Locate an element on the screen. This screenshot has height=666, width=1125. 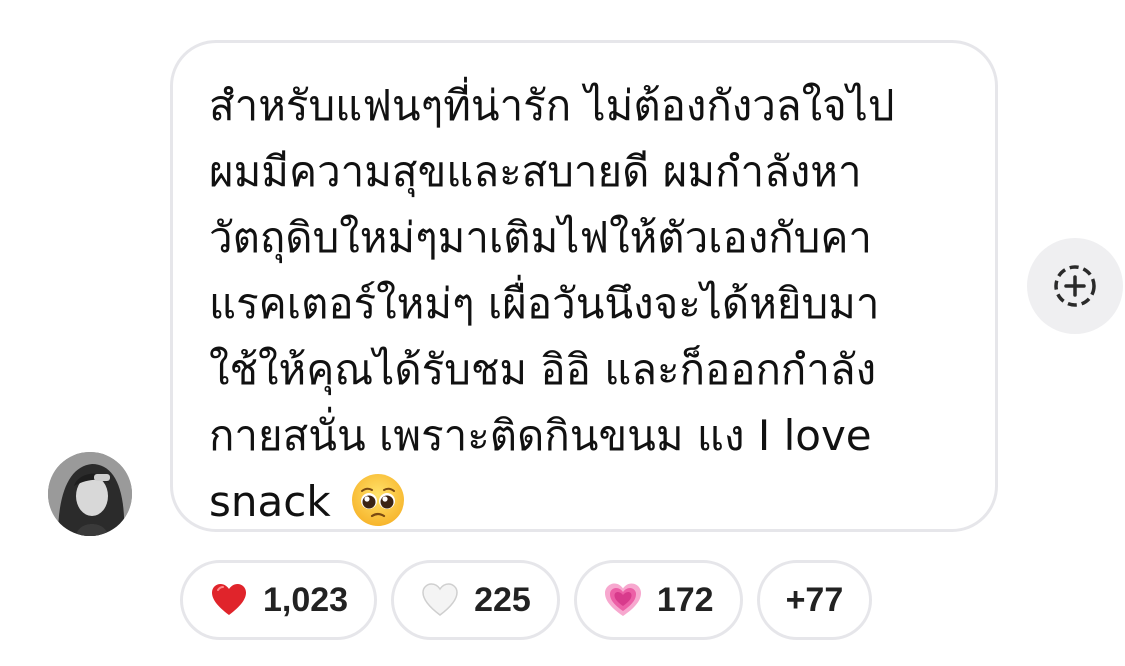
add-reaction-icon is located at coordinates (1075, 286).